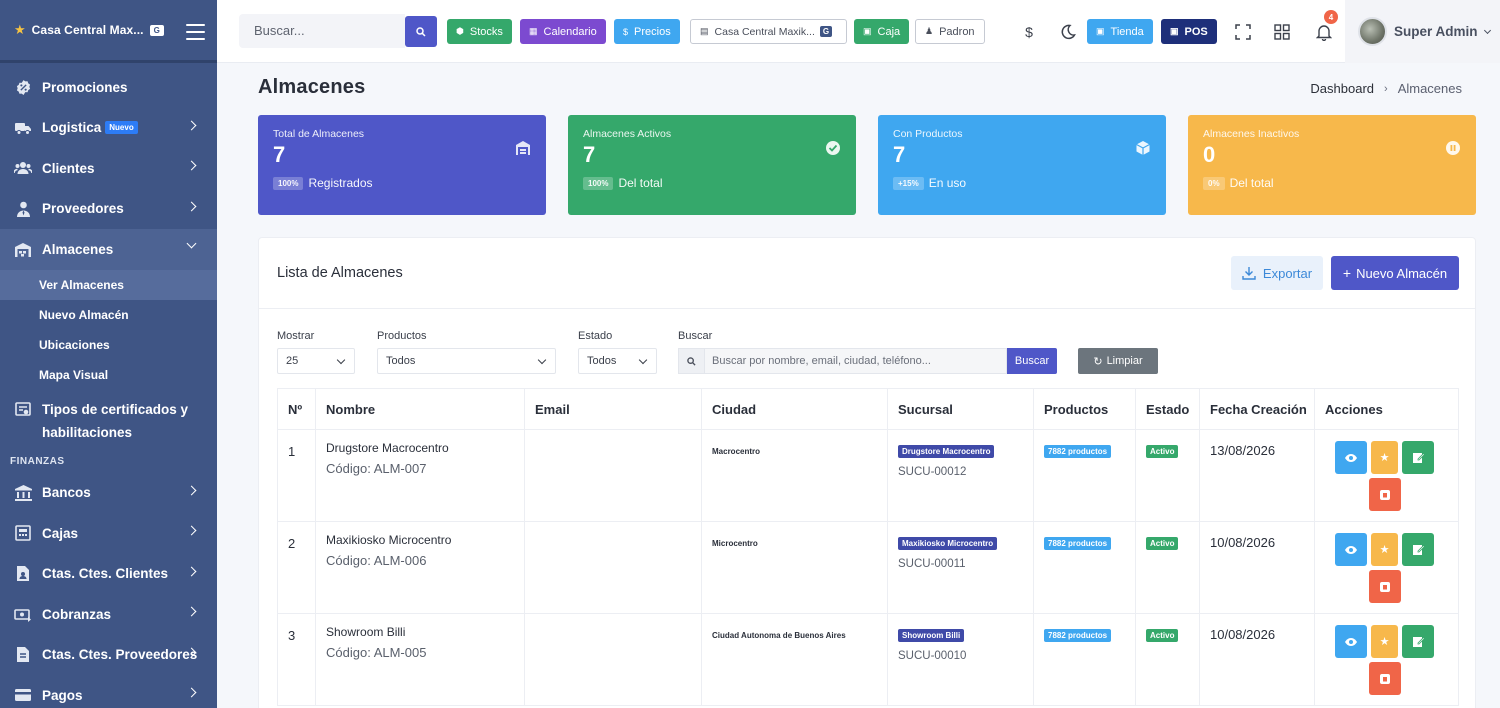 This screenshot has width=1500, height=708. I want to click on sidebar-subitem-mapa-visual: Mapa Visual, so click(108, 375).